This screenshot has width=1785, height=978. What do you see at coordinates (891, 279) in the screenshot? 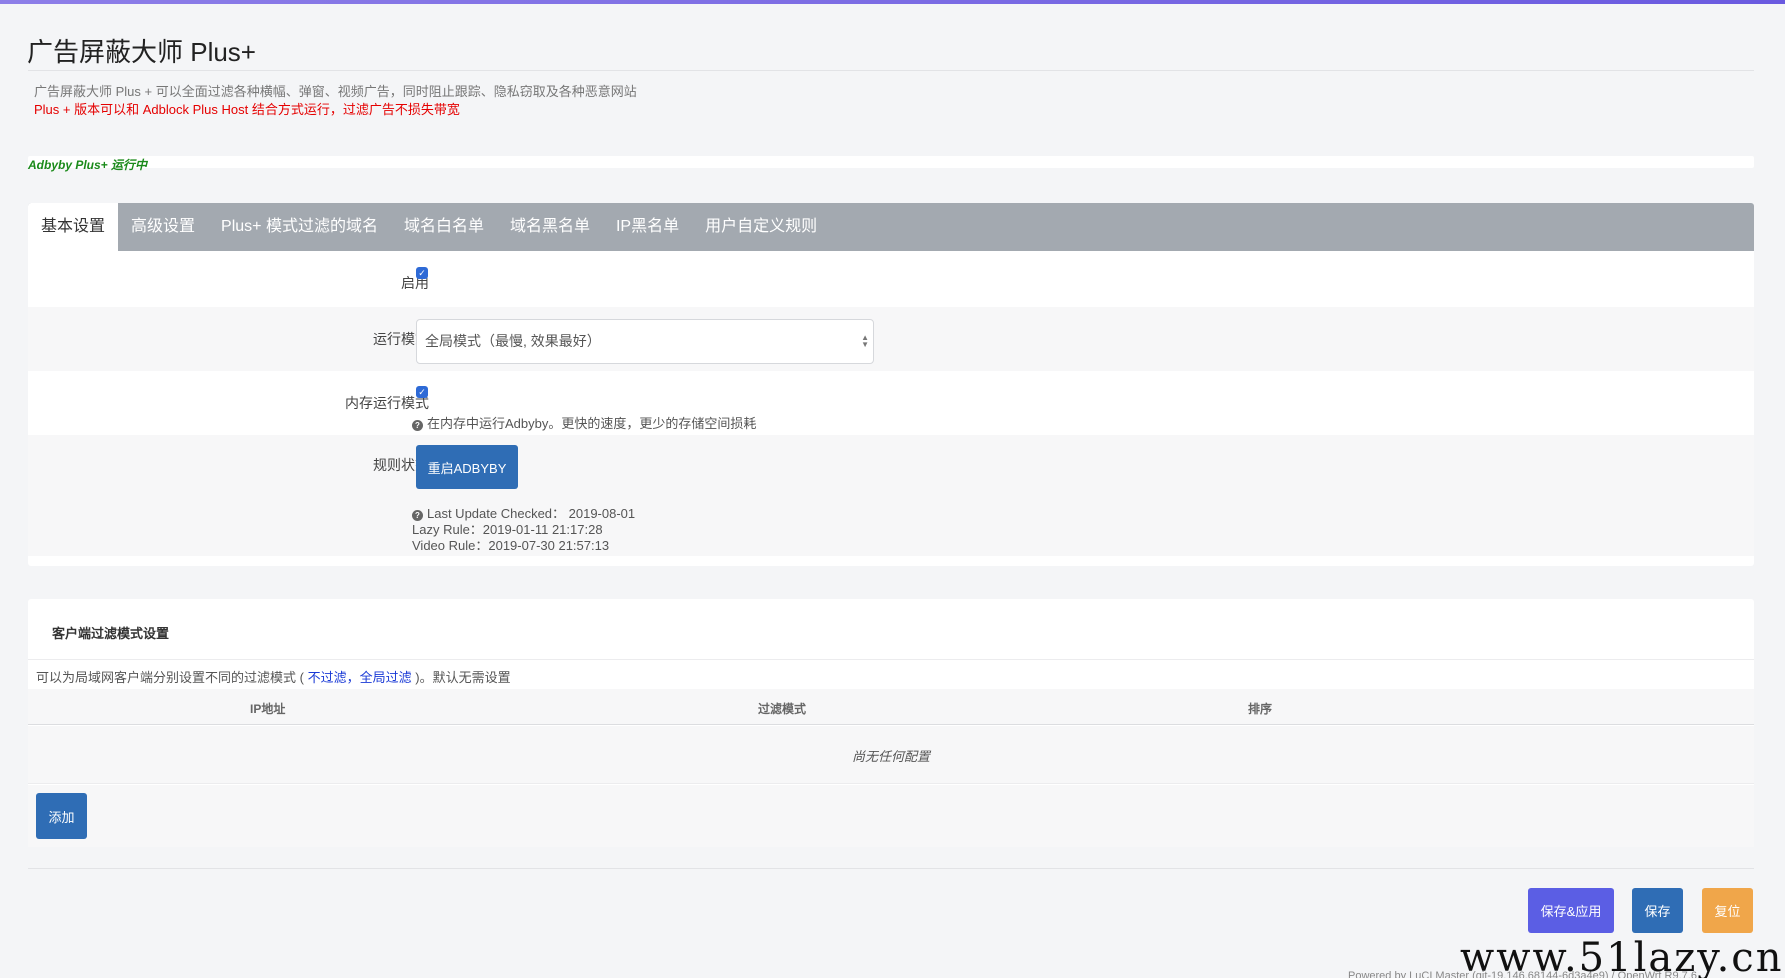
I see `enable-row: 启用 ✓` at bounding box center [891, 279].